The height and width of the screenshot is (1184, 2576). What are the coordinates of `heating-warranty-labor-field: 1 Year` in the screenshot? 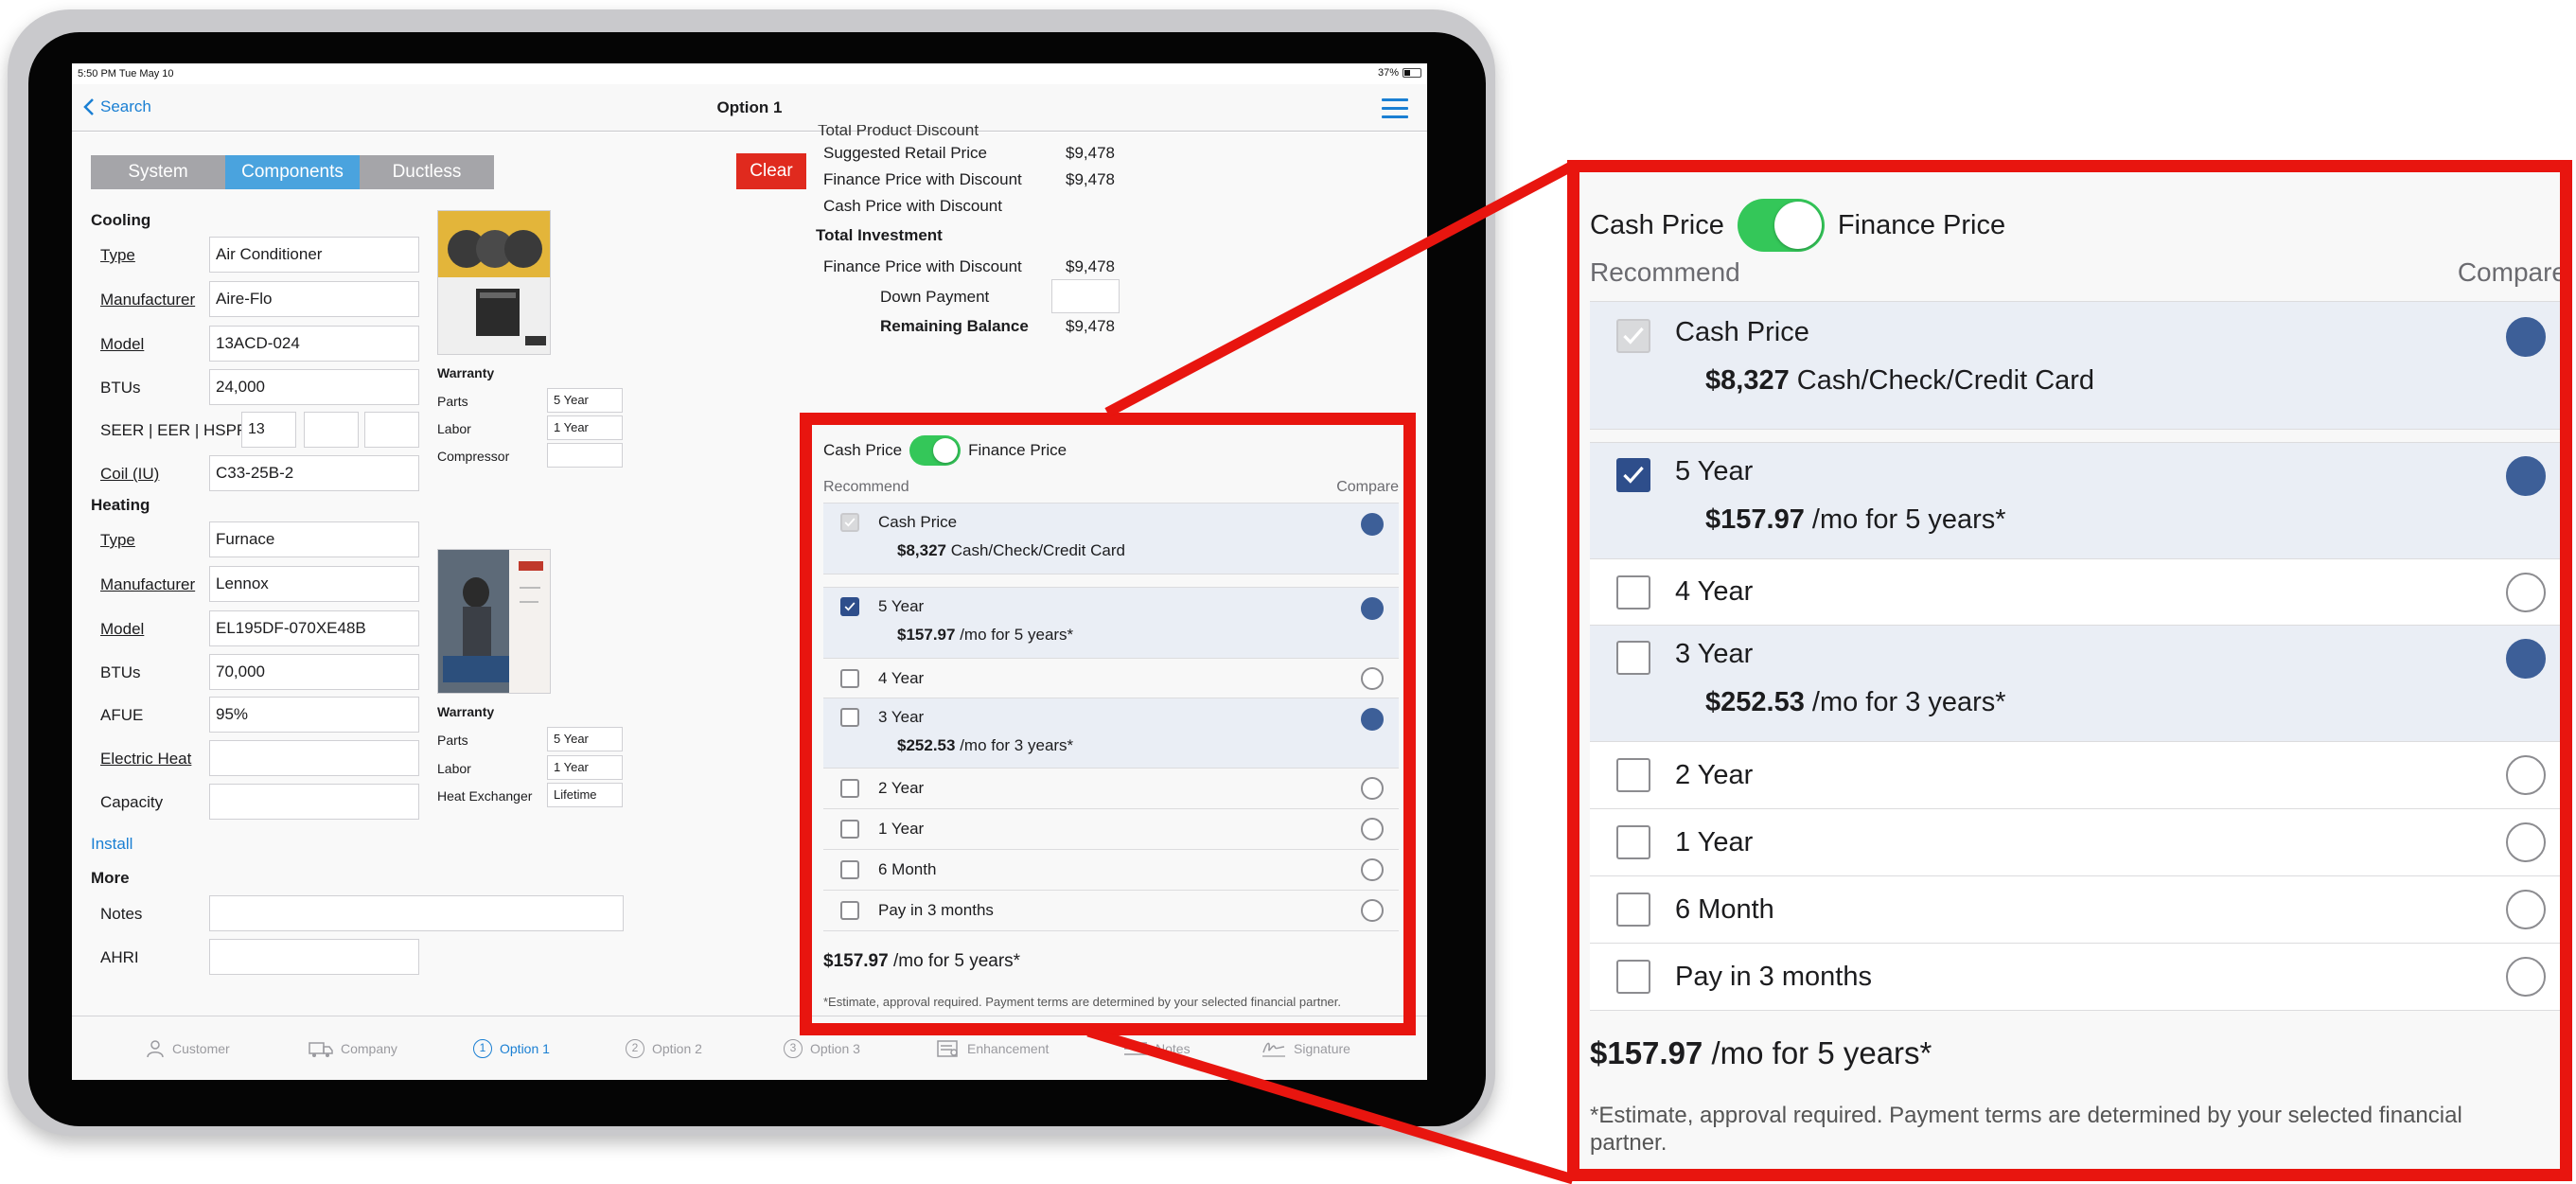 It's located at (585, 768).